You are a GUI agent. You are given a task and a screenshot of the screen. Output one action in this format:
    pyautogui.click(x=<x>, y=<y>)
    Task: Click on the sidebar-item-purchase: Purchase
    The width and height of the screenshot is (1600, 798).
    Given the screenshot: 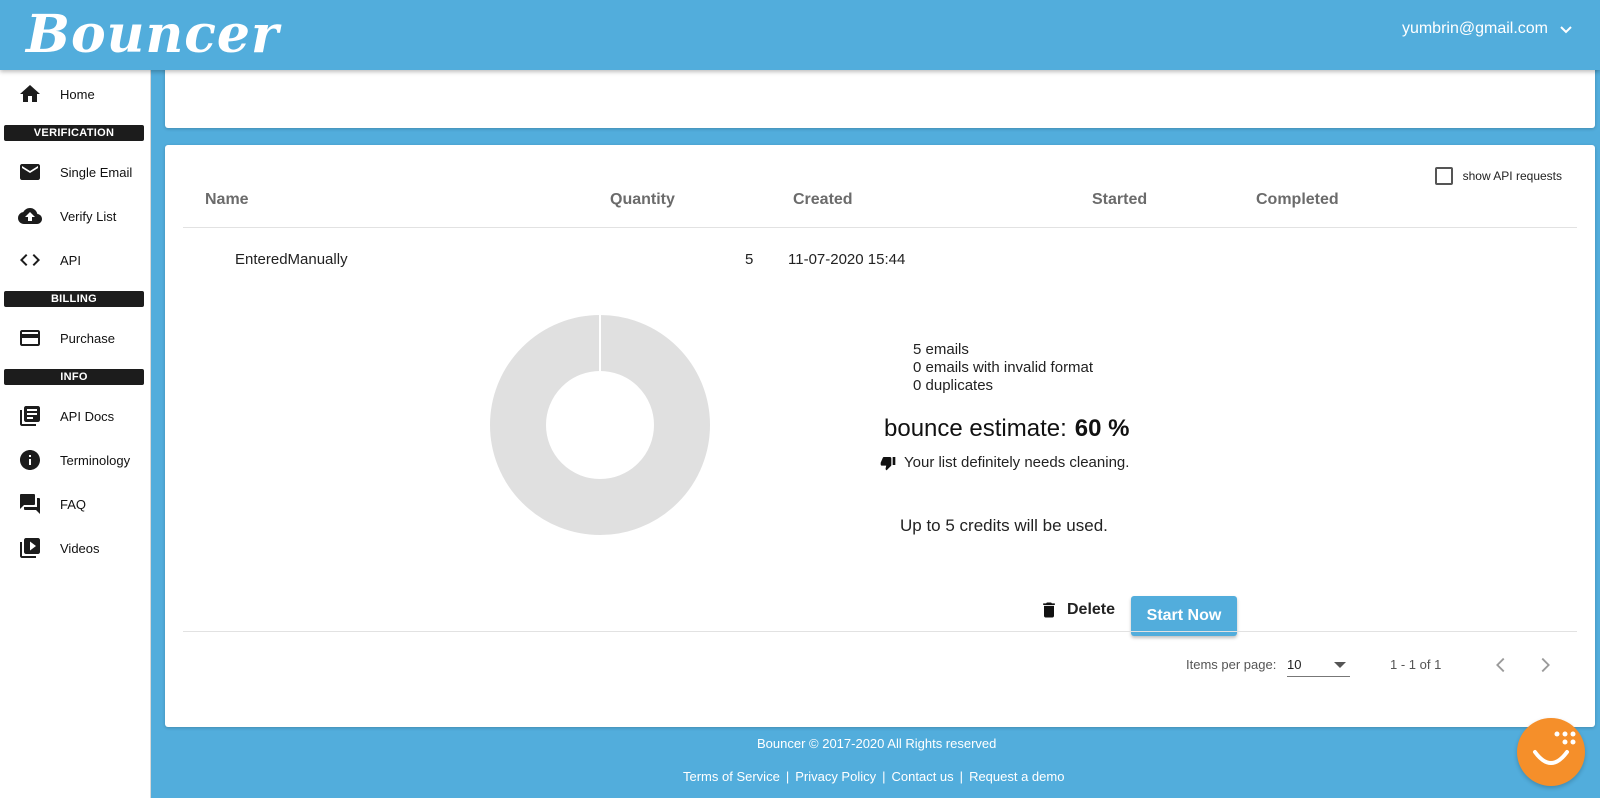 What is the action you would take?
    pyautogui.click(x=75, y=338)
    